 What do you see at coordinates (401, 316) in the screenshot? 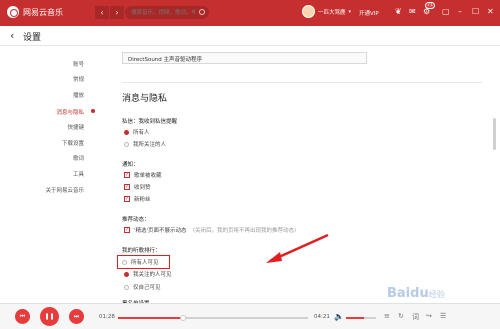
I see `play-mode-icon: ↻` at bounding box center [401, 316].